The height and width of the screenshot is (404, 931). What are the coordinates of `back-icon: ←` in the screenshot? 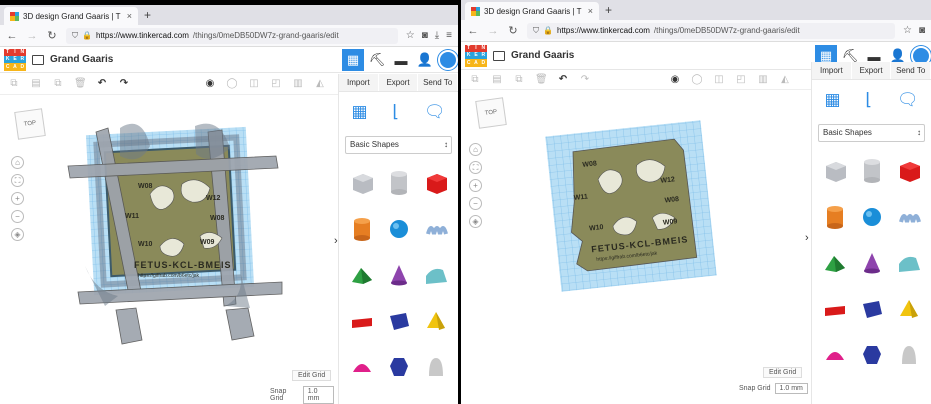 It's located at (473, 31).